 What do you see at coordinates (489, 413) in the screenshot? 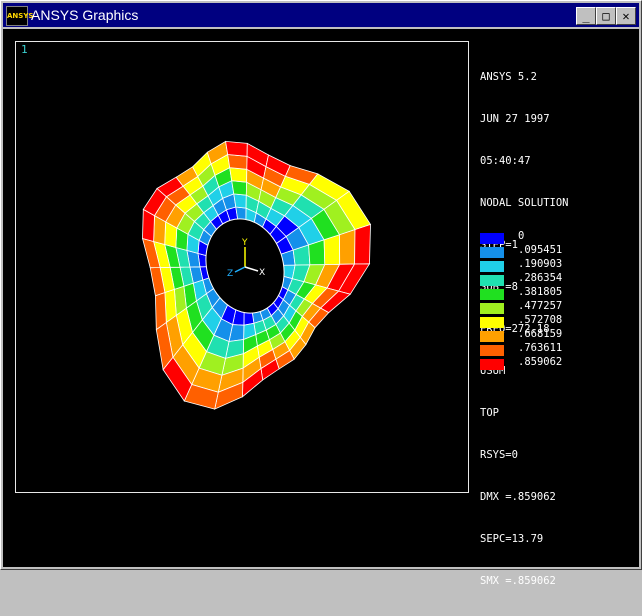
I see `info-layer: TOP` at bounding box center [489, 413].